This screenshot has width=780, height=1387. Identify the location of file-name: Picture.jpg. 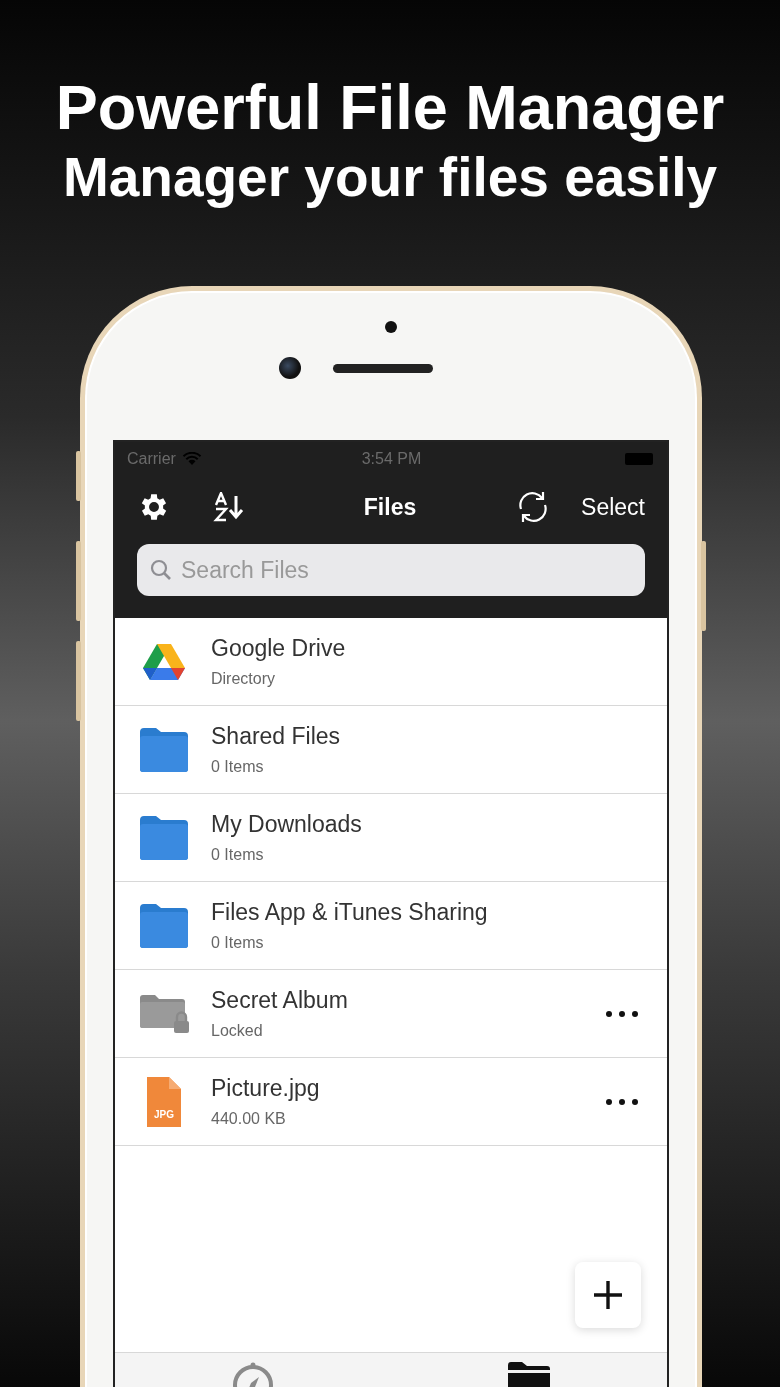
(266, 1088).